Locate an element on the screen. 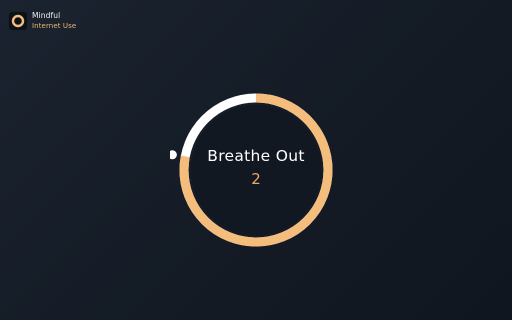 The image size is (512, 320). app-brand: Mindful Internet Use is located at coordinates (42, 21).